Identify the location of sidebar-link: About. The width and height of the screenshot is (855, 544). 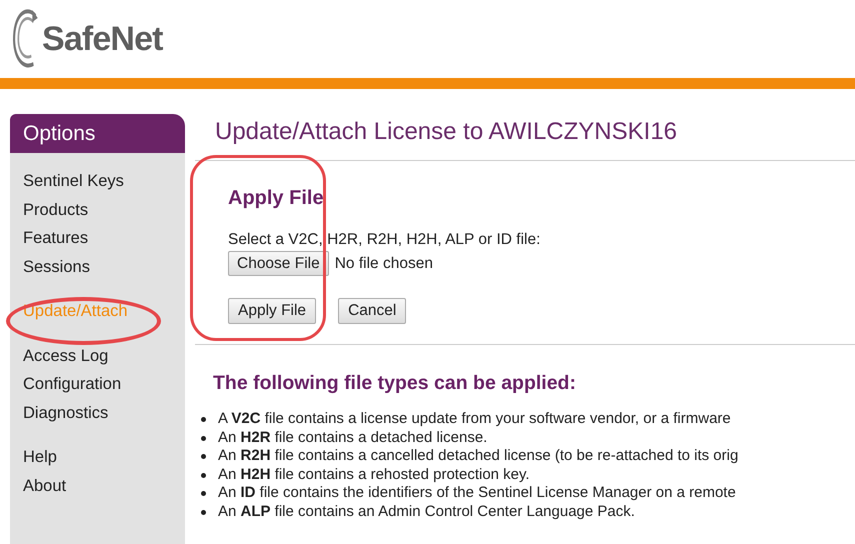
(44, 486).